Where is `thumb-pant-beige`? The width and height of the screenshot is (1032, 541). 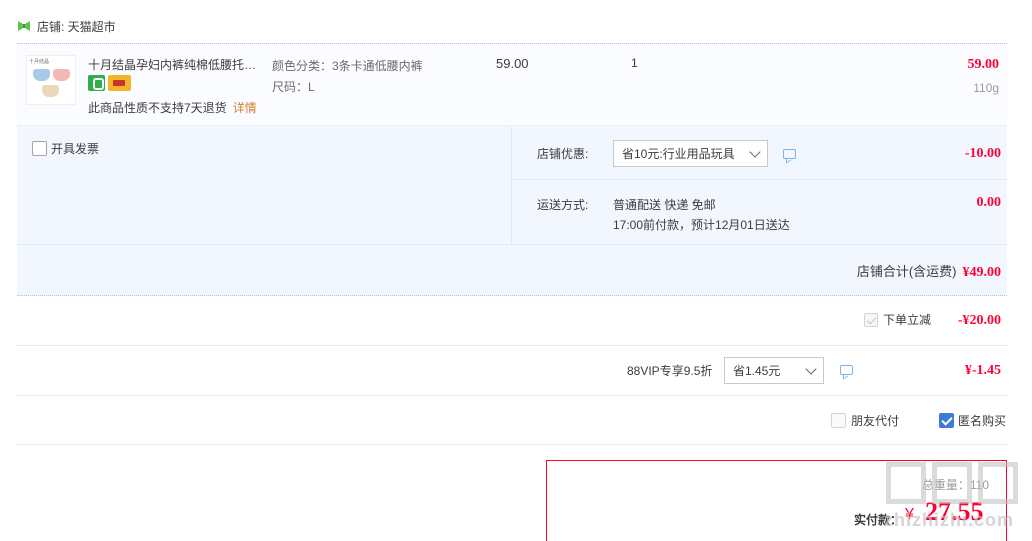 thumb-pant-beige is located at coordinates (50, 91).